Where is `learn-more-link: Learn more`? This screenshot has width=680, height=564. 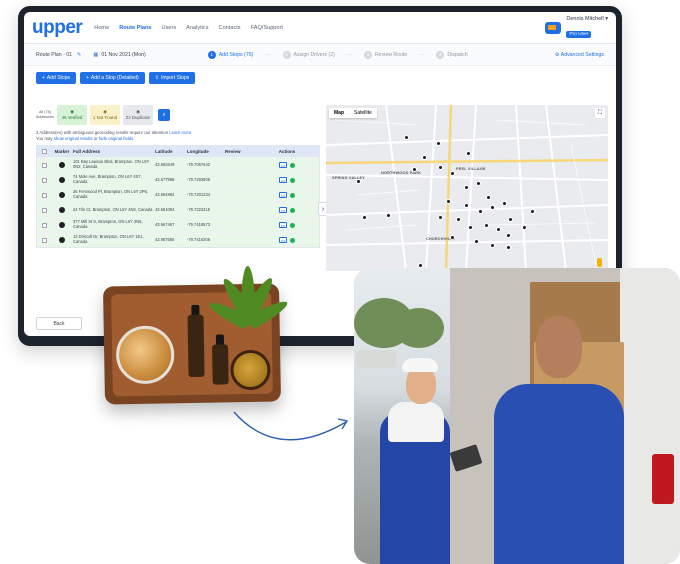 learn-more-link: Learn more is located at coordinates (180, 132).